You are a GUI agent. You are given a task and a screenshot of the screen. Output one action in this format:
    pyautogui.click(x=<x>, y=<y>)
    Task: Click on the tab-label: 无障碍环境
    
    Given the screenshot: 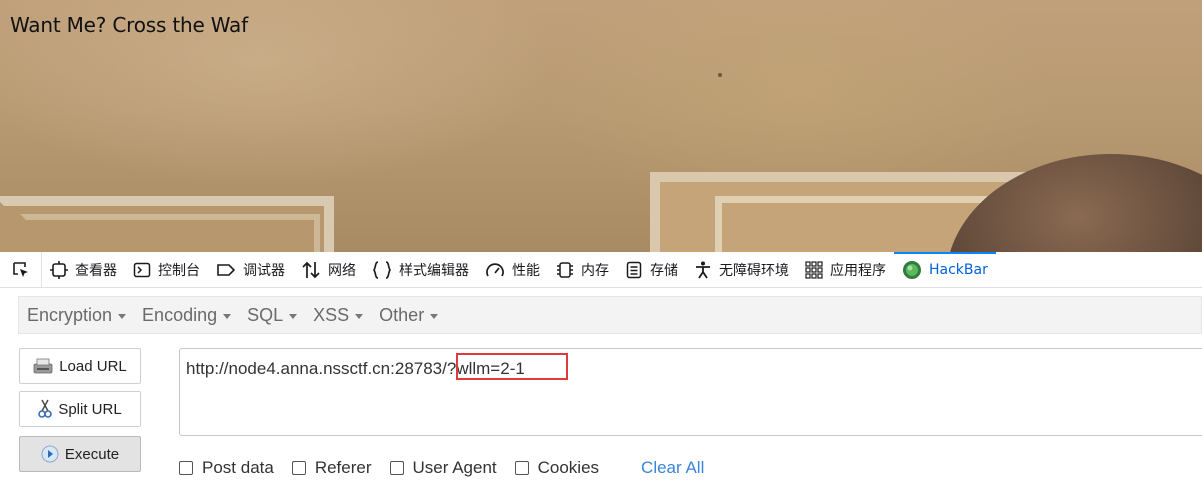 What is the action you would take?
    pyautogui.click(x=754, y=270)
    